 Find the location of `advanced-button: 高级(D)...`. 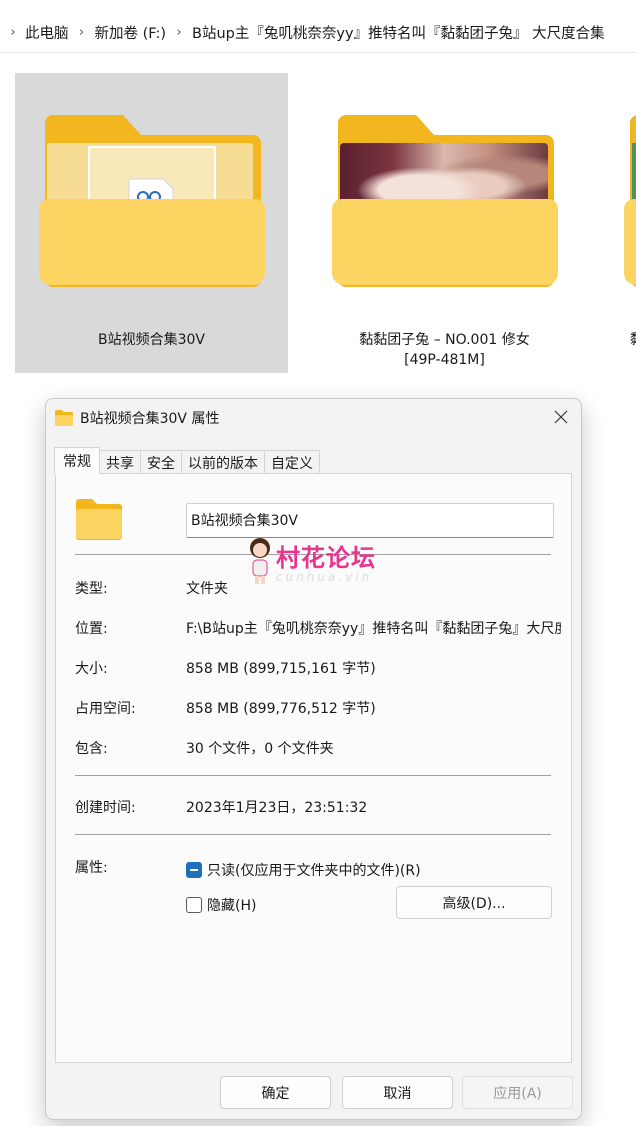

advanced-button: 高级(D)... is located at coordinates (474, 902).